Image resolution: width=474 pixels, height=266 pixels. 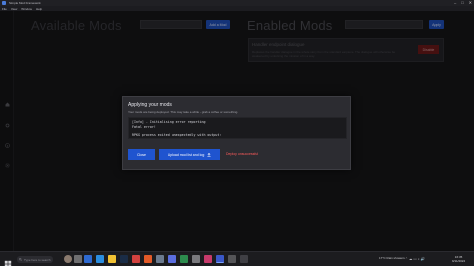 What do you see at coordinates (20, 259) in the screenshot?
I see `search-icon` at bounding box center [20, 259].